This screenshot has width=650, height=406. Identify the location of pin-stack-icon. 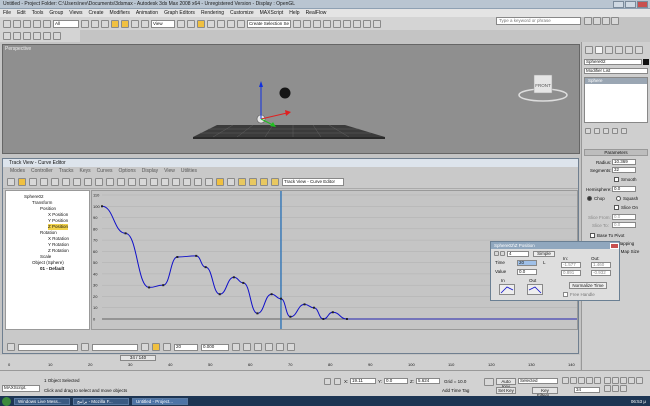
(588, 131).